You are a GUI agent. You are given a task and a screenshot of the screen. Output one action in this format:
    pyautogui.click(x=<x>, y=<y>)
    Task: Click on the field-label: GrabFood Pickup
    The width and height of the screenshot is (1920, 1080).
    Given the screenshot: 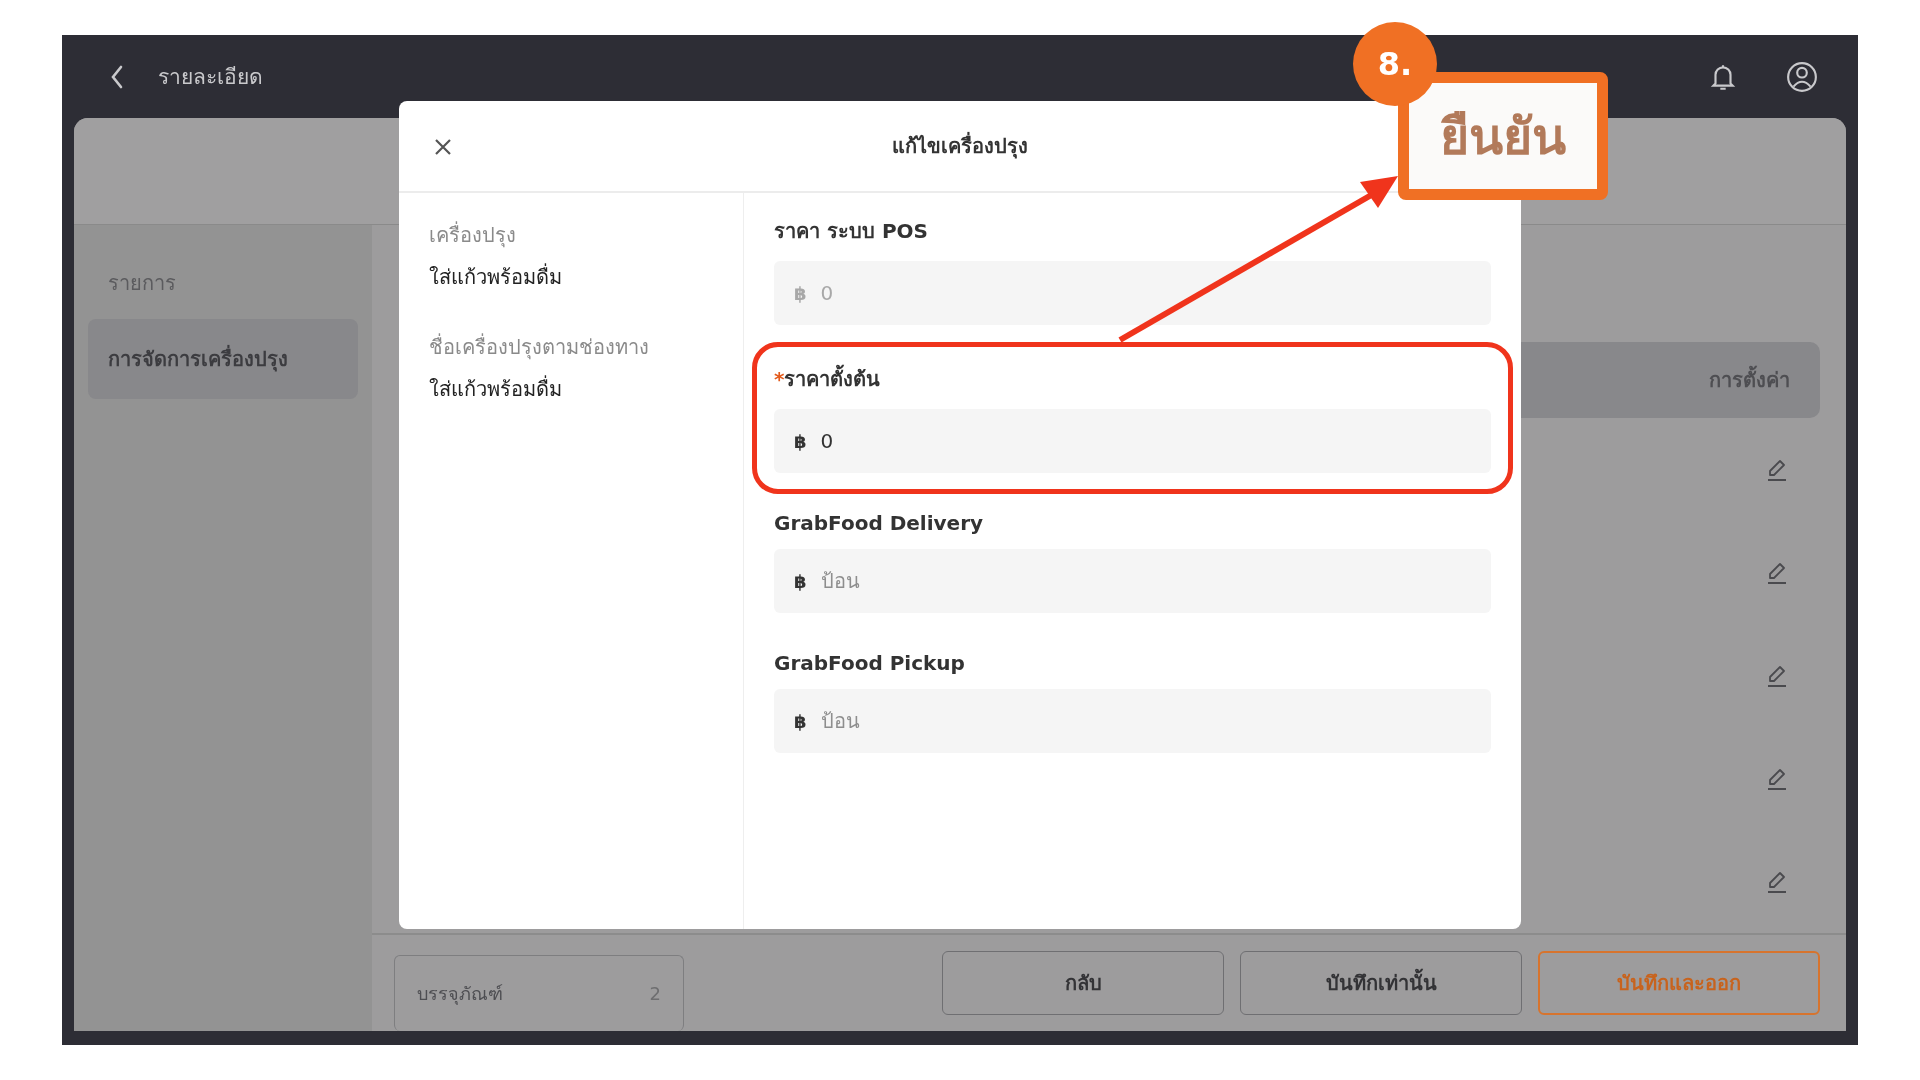 What is the action you would take?
    pyautogui.click(x=870, y=663)
    